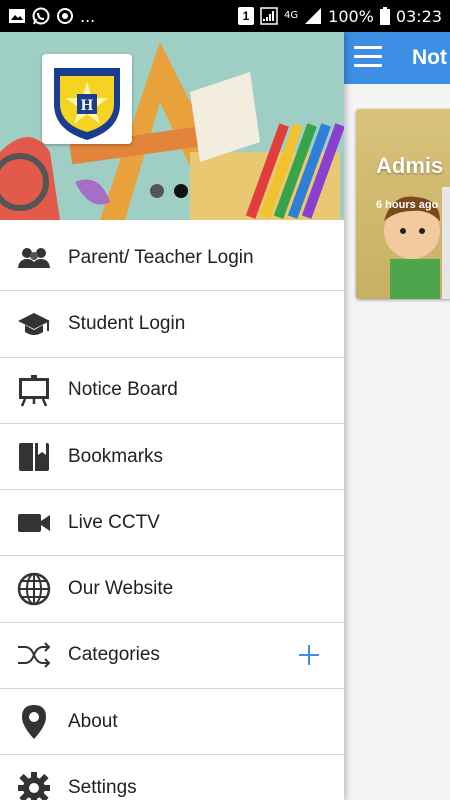  I want to click on graduation-cap-icon, so click(34, 324).